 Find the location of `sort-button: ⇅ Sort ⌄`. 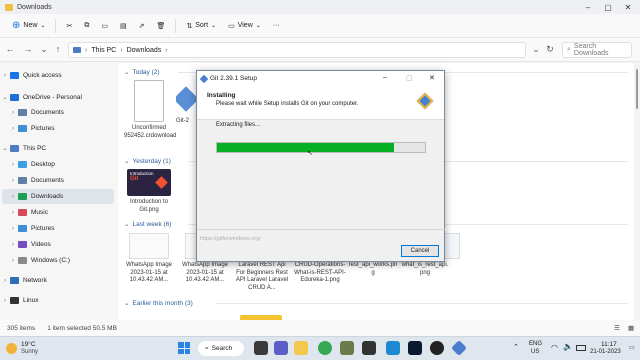

sort-button: ⇅ Sort ⌄ is located at coordinates (201, 26).